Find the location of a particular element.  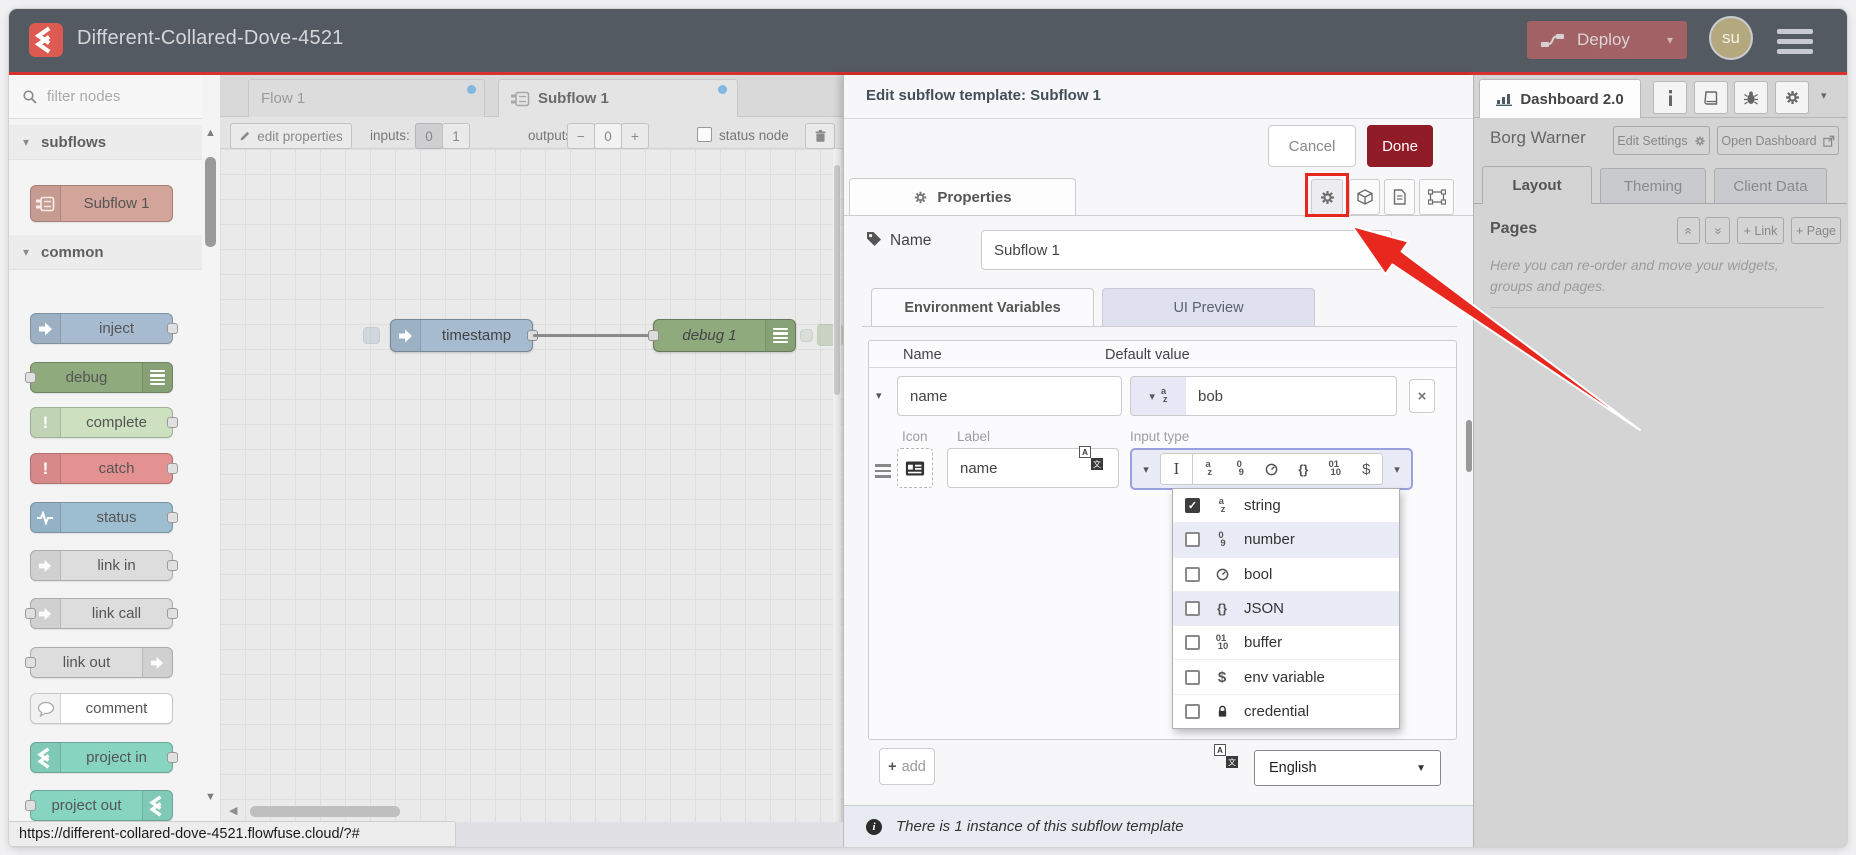

expand-all-button: « is located at coordinates (1717, 230).